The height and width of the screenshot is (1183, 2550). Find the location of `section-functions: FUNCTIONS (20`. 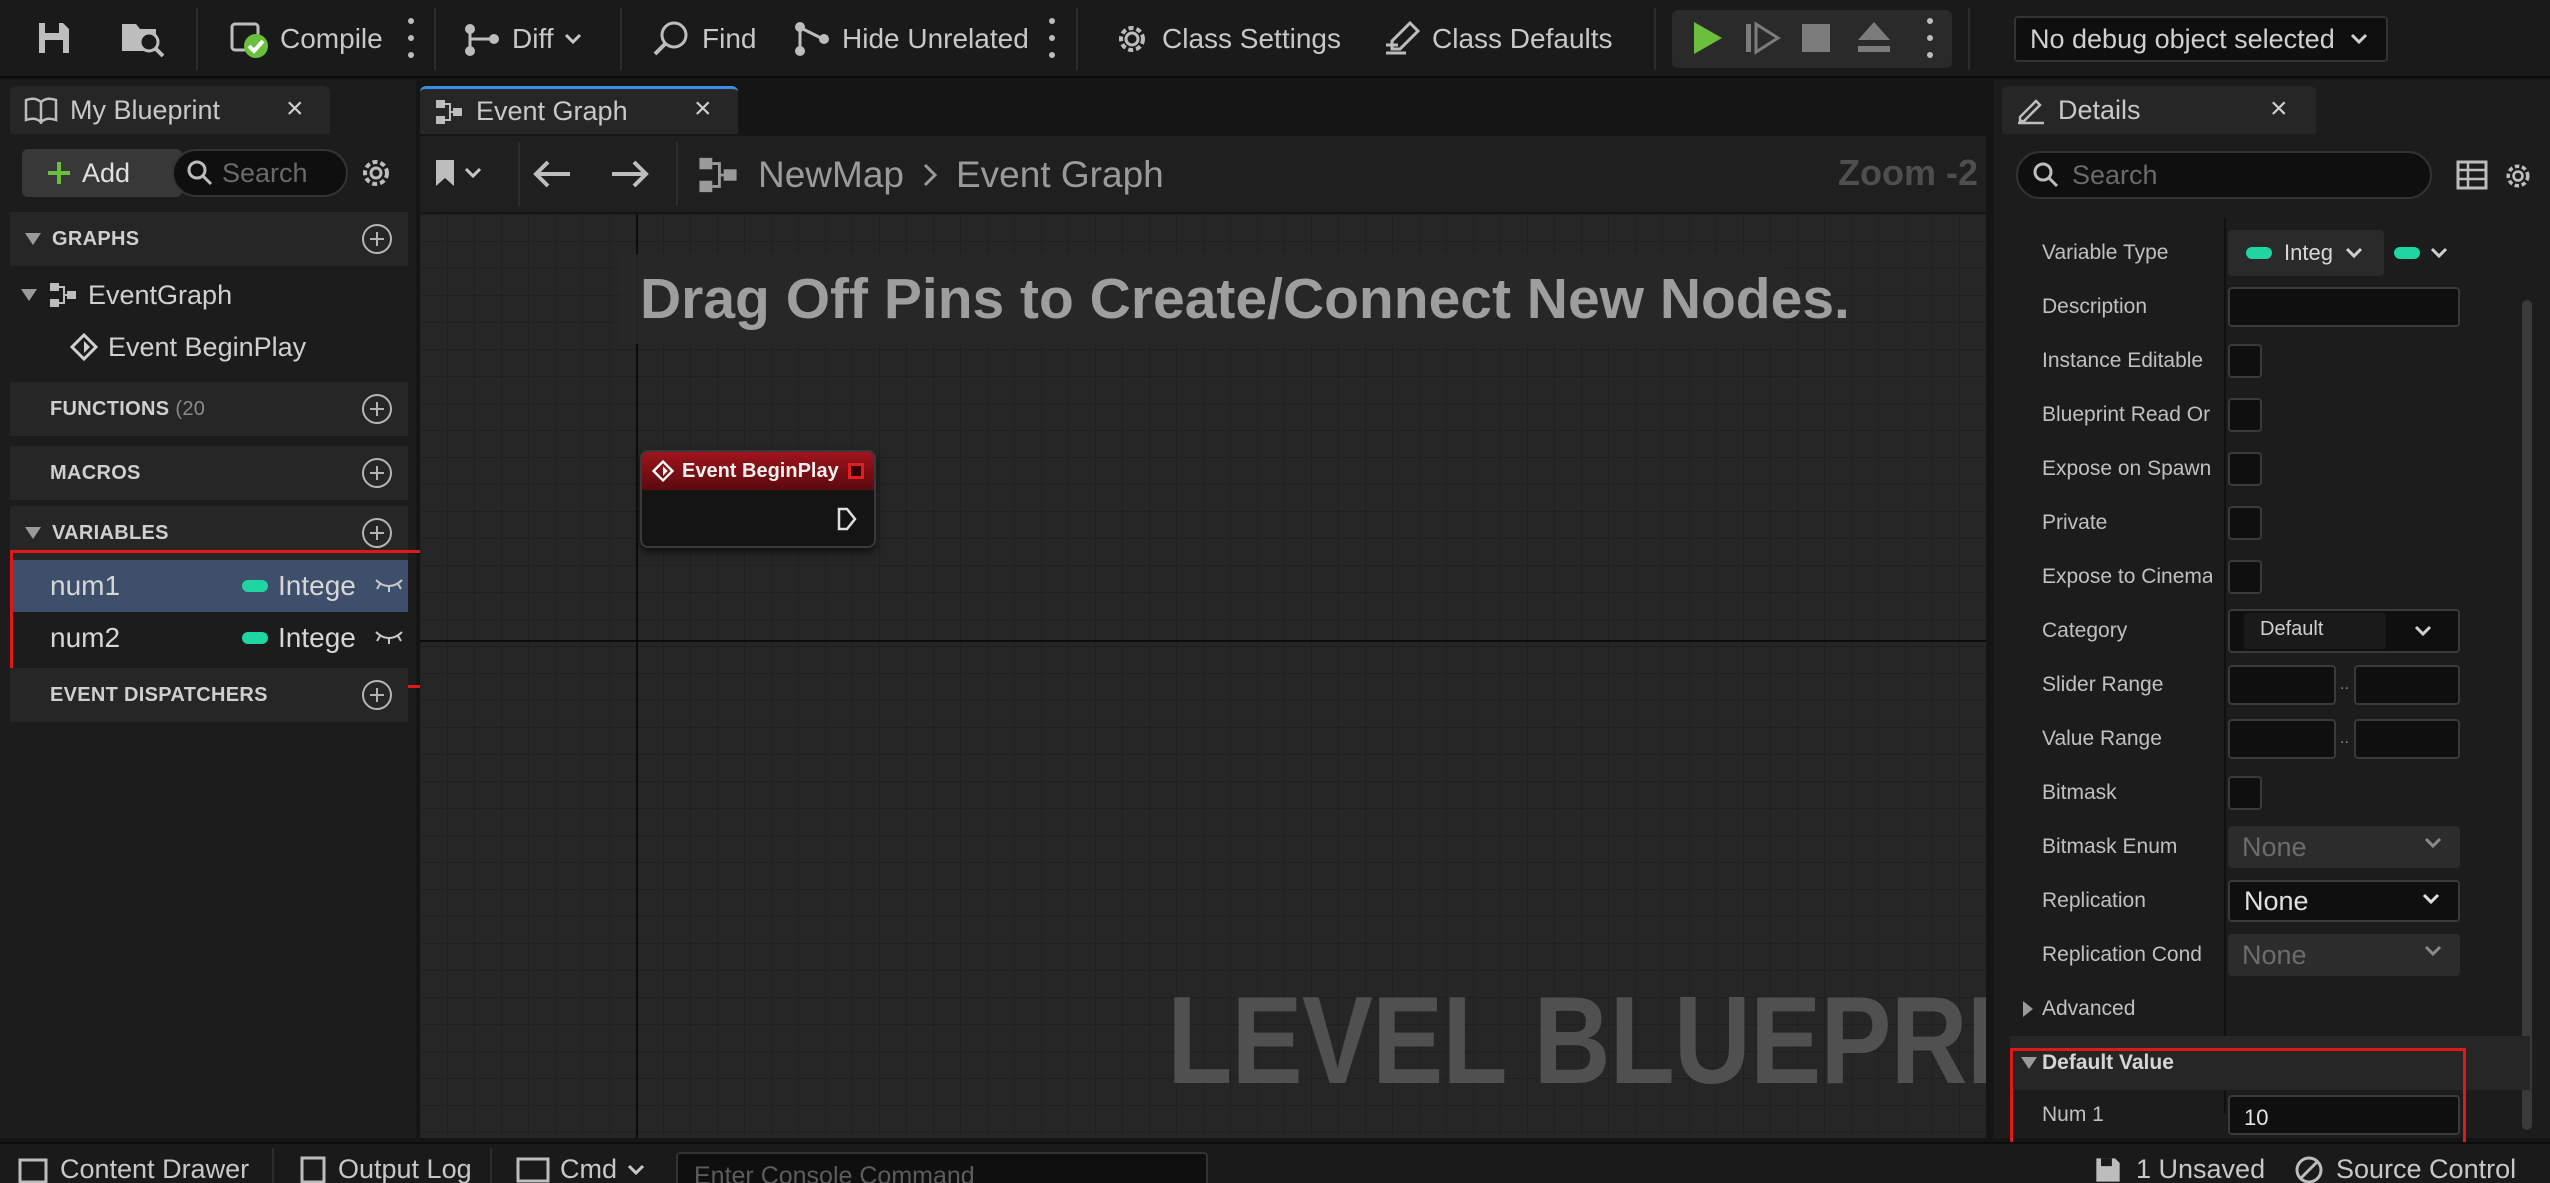

section-functions: FUNCTIONS (20 is located at coordinates (209, 409).